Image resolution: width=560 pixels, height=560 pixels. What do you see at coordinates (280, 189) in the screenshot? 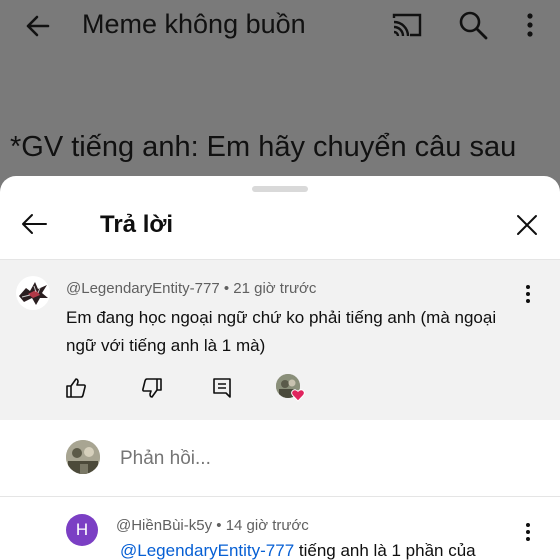
I see `drag-handle` at bounding box center [280, 189].